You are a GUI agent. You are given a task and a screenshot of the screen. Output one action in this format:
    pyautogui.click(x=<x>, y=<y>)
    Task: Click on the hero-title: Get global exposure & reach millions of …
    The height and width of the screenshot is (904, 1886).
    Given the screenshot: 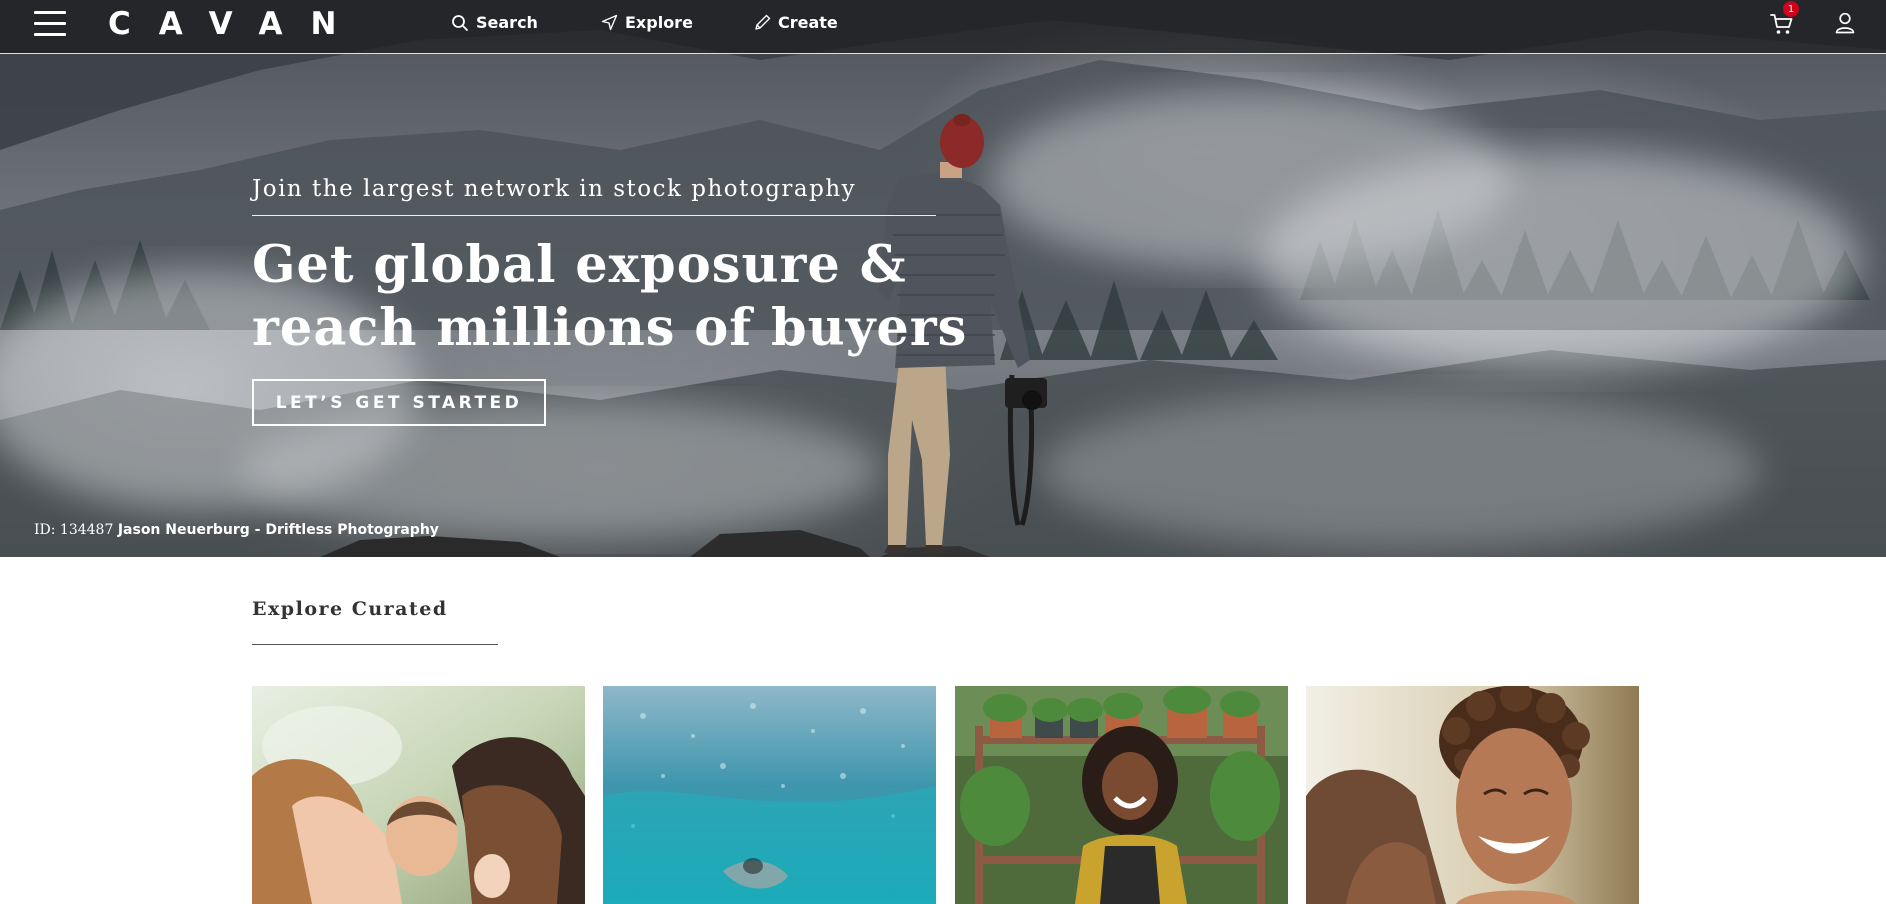 What is the action you would take?
    pyautogui.click(x=610, y=296)
    